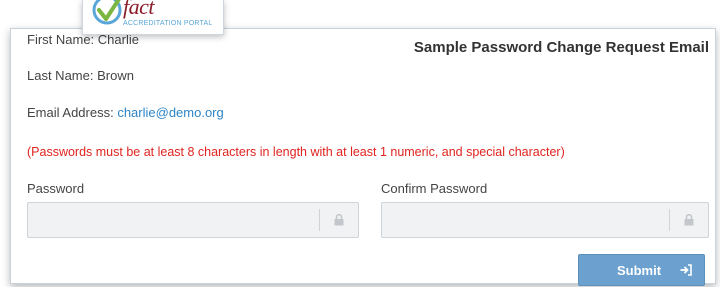 This screenshot has width=720, height=287. What do you see at coordinates (561, 47) in the screenshot?
I see `overlay-title: Sample Password Change Request Email` at bounding box center [561, 47].